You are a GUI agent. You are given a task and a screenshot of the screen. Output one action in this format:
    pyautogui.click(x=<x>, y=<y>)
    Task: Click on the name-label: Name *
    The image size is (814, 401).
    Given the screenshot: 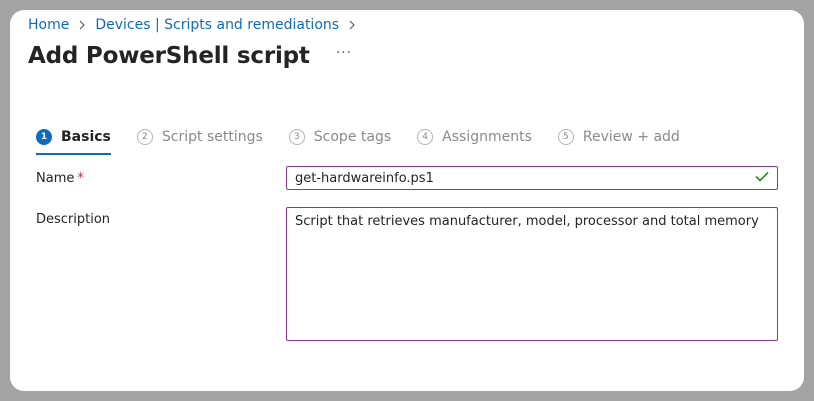 What is the action you would take?
    pyautogui.click(x=60, y=178)
    